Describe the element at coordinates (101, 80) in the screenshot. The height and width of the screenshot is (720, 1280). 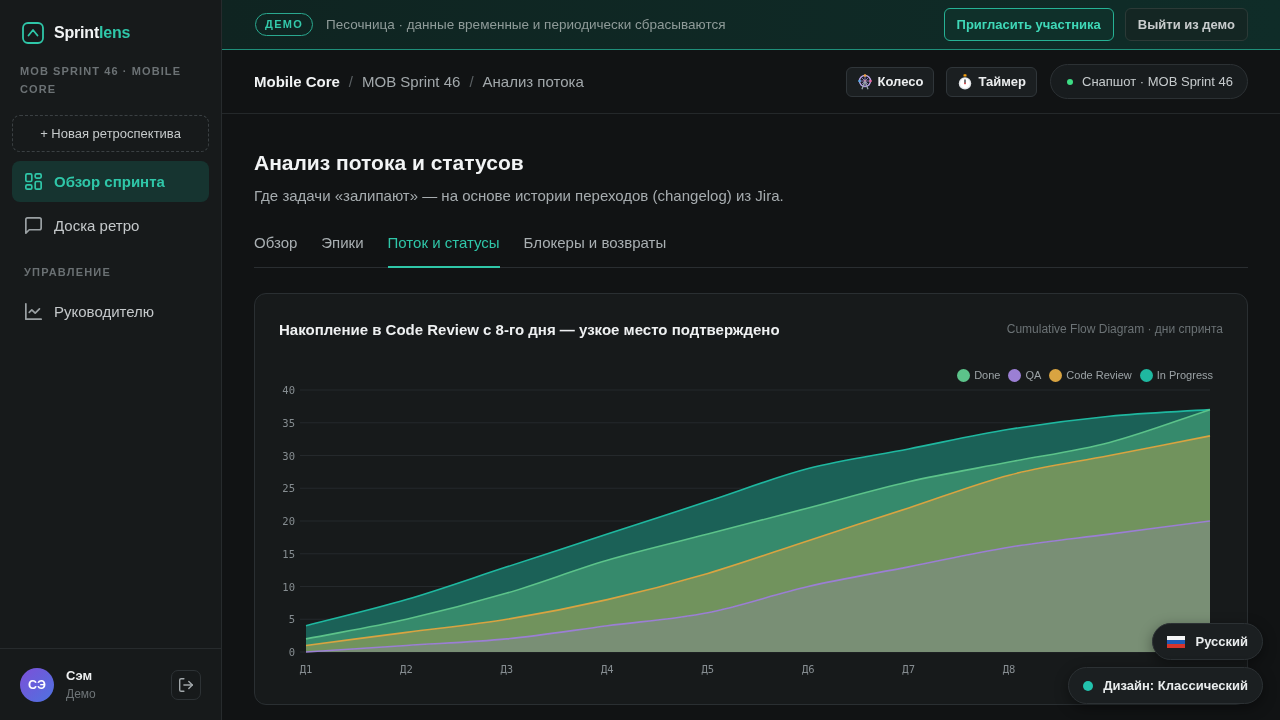
I see `sprint-label: MOB SPRINT 46 · MOBILE CORE` at that location.